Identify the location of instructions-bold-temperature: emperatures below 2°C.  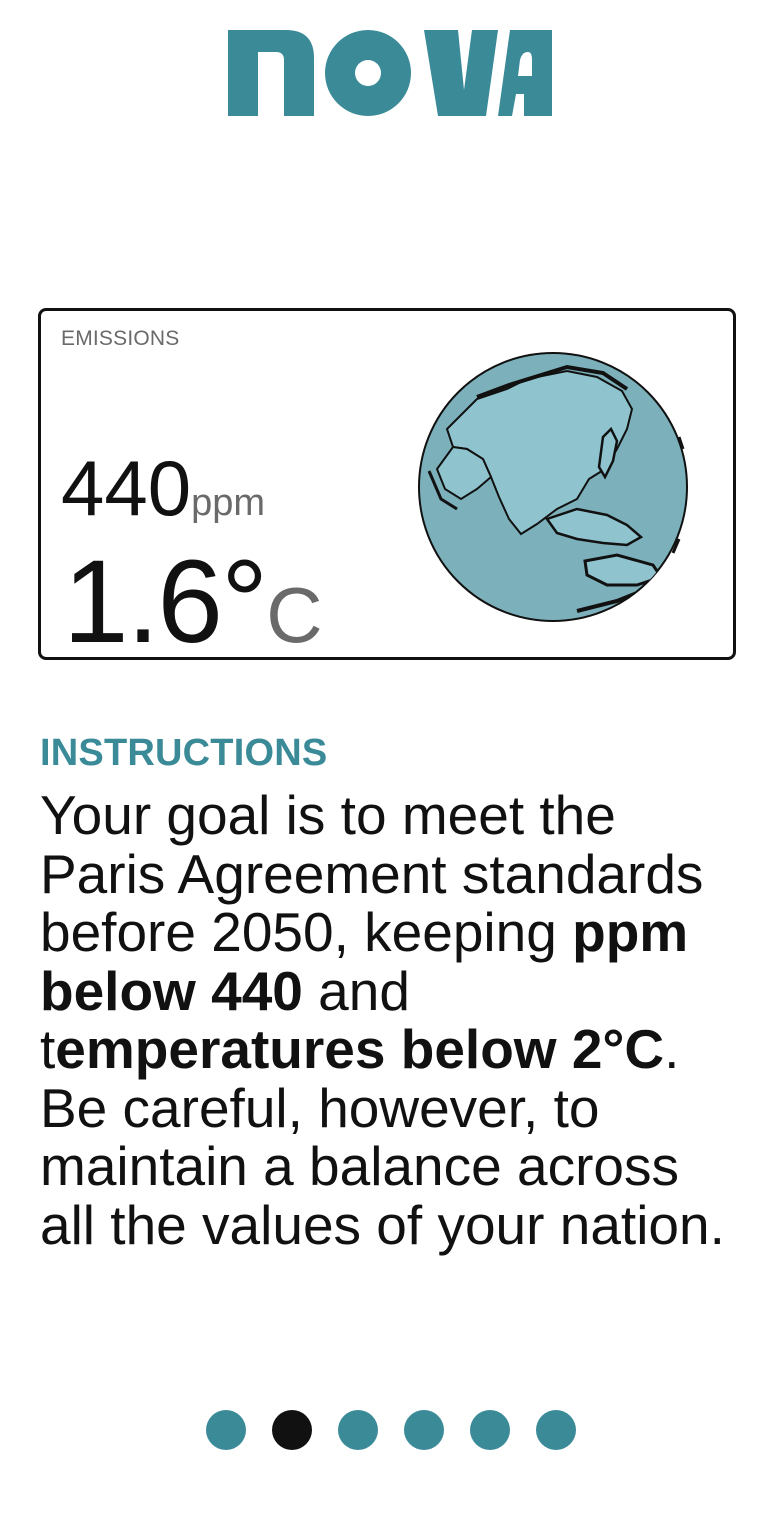
(360, 1049).